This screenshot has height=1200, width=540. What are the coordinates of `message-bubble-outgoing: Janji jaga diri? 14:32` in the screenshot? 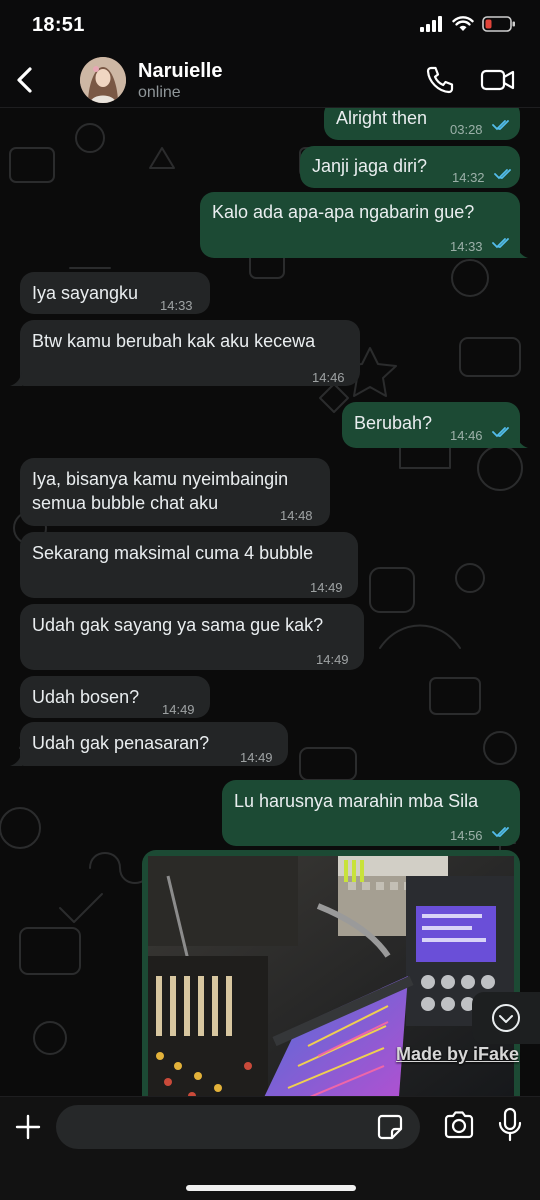 It's located at (410, 167).